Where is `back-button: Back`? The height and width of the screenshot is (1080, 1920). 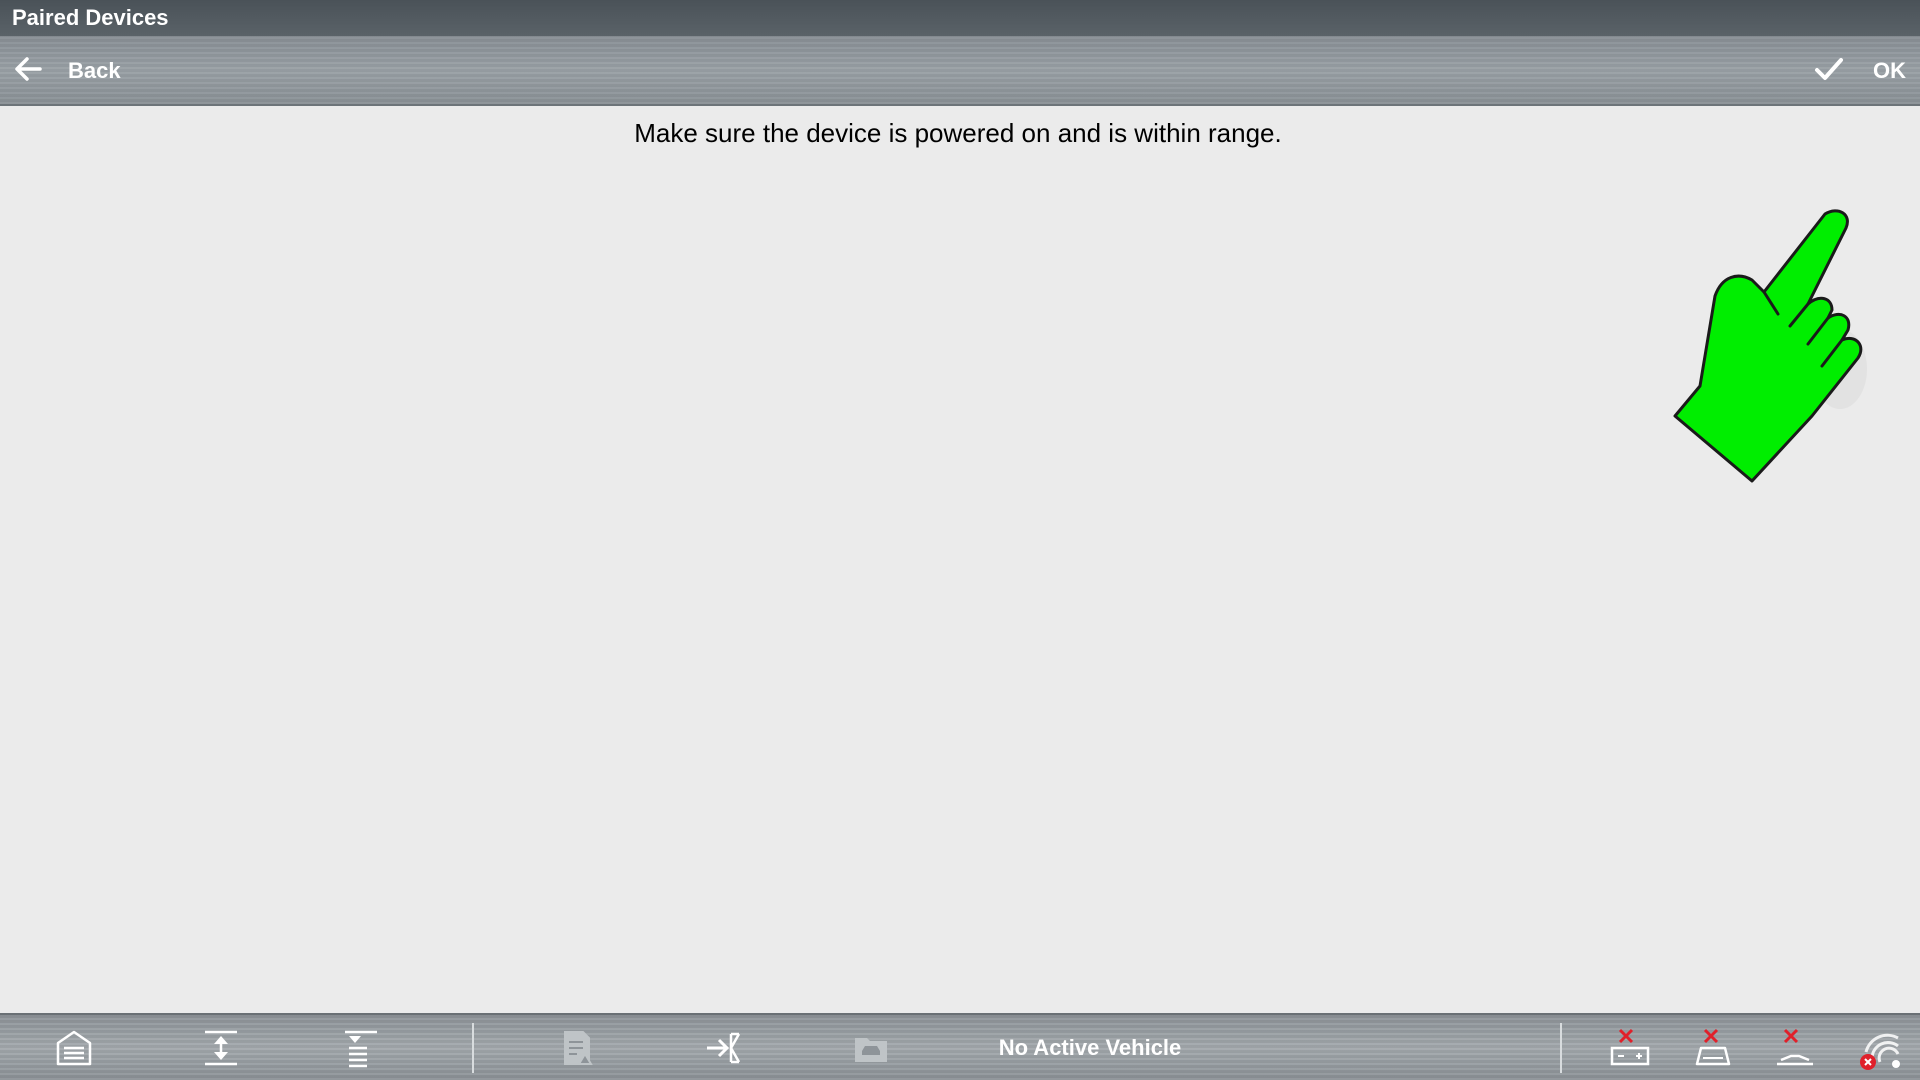
back-button: Back is located at coordinates (65, 71).